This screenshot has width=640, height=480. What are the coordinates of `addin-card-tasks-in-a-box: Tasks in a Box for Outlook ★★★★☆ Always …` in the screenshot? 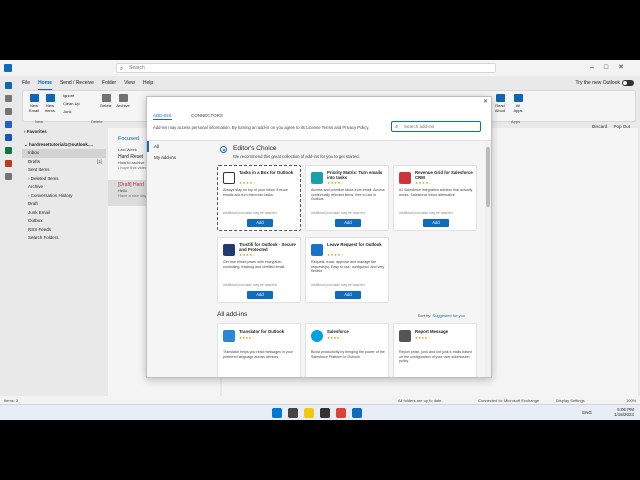 It's located at (259, 198).